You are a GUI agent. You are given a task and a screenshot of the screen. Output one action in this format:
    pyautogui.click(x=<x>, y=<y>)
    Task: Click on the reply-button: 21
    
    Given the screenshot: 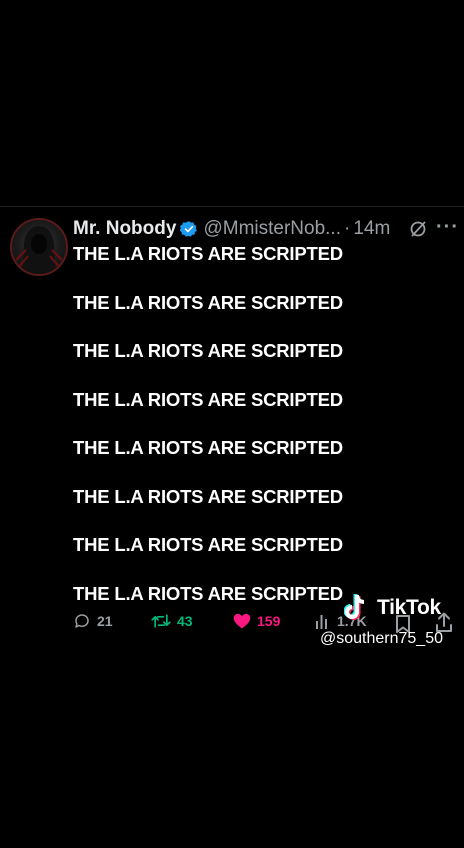 What is the action you would take?
    pyautogui.click(x=93, y=621)
    